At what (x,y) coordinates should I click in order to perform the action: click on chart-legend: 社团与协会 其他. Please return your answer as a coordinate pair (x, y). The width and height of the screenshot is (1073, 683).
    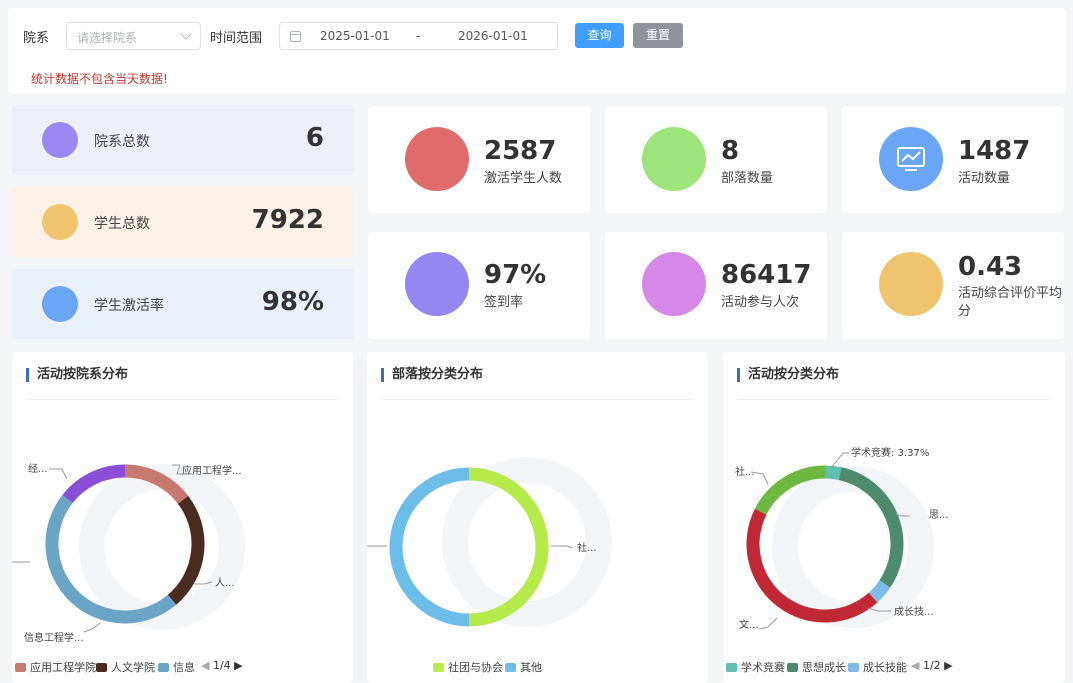
    Looking at the image, I should click on (537, 667).